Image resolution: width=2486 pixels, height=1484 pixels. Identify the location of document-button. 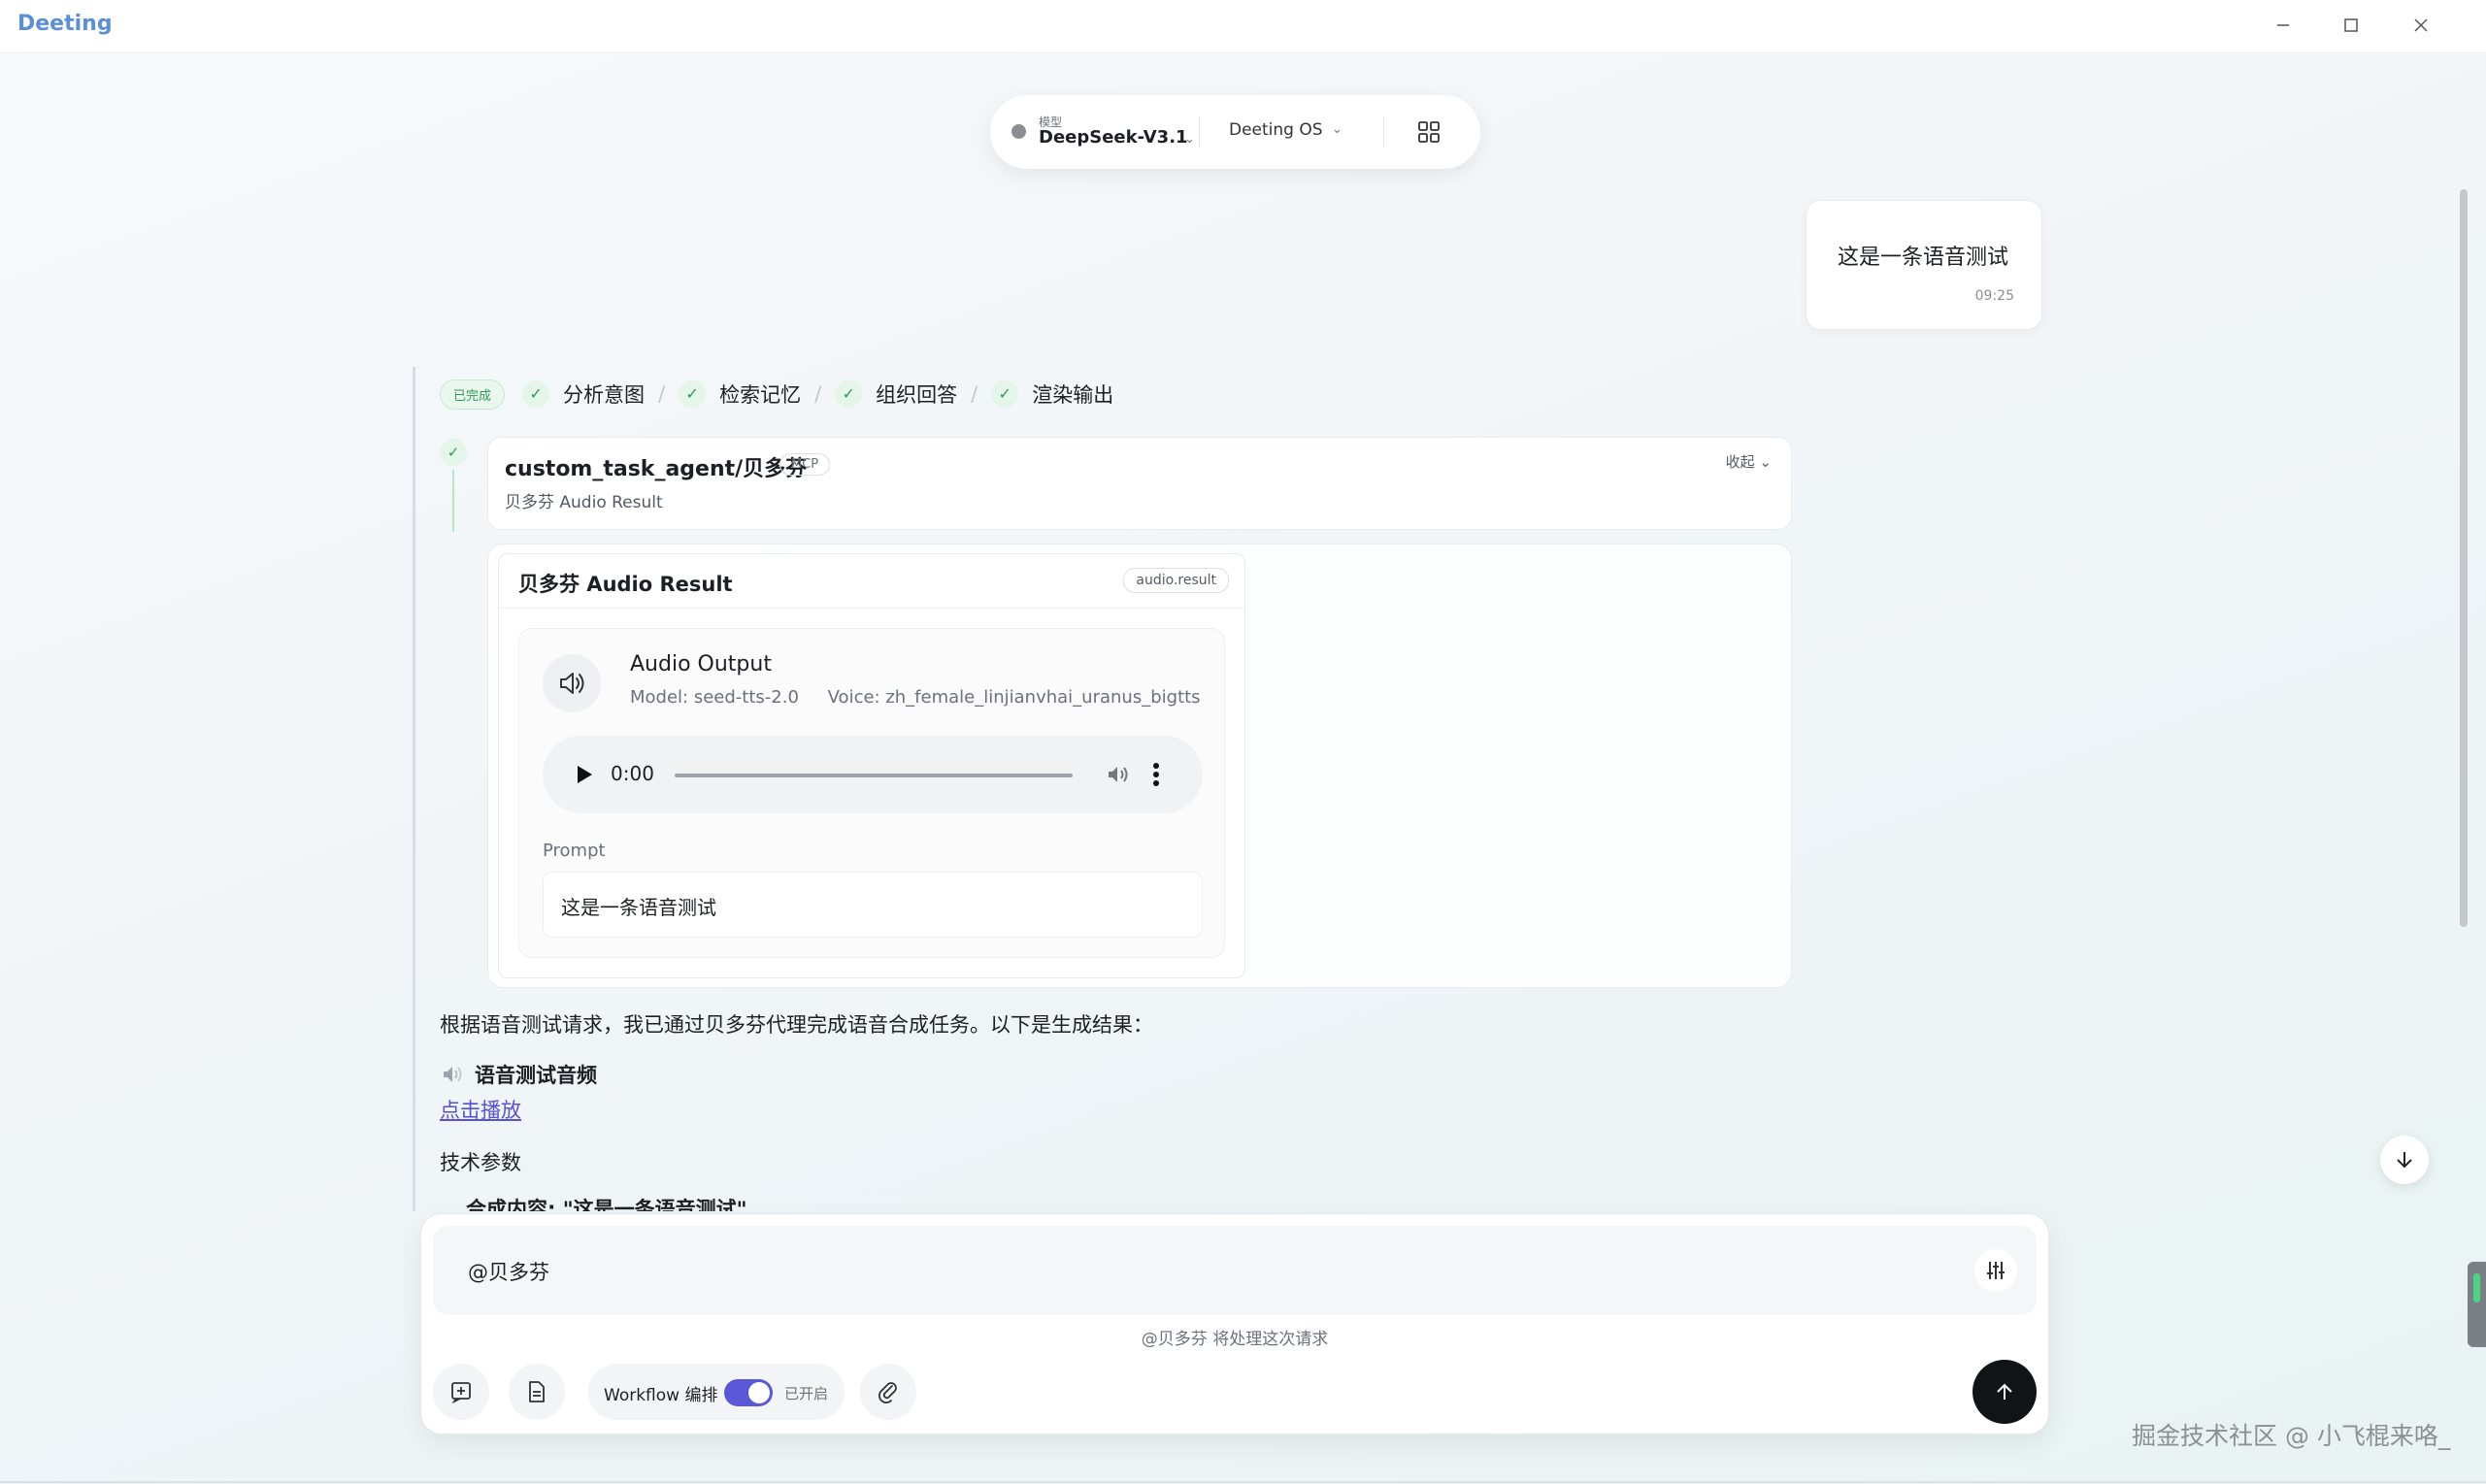
(537, 1392).